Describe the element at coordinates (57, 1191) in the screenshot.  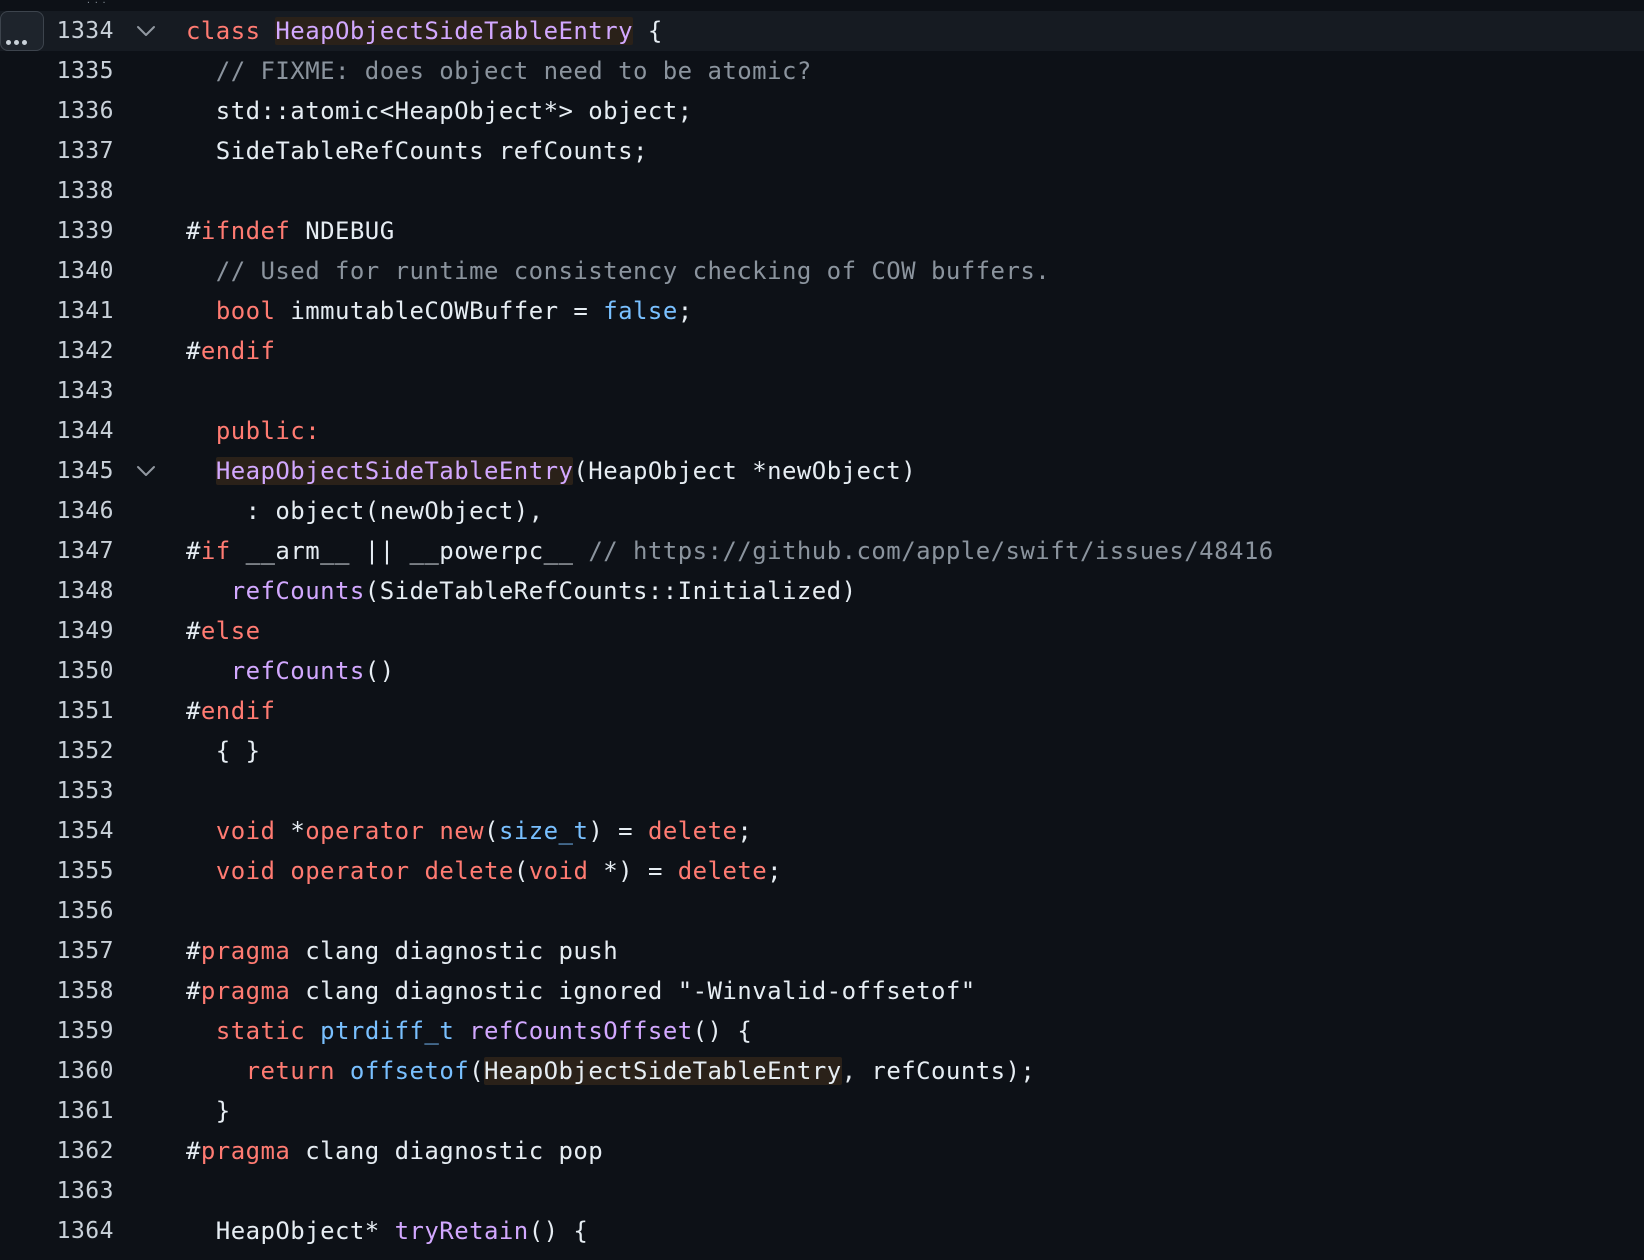
I see `line-number: 1363` at that location.